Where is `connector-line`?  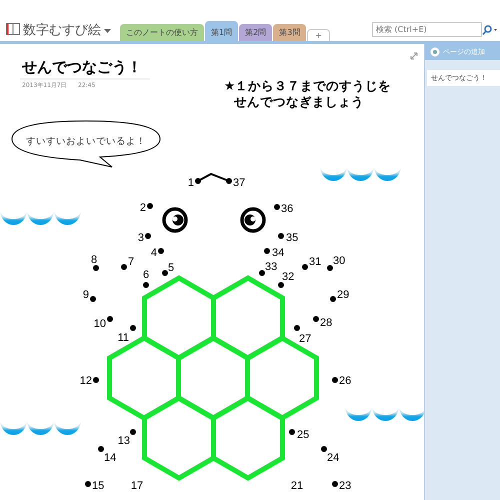
connector-line is located at coordinates (214, 177).